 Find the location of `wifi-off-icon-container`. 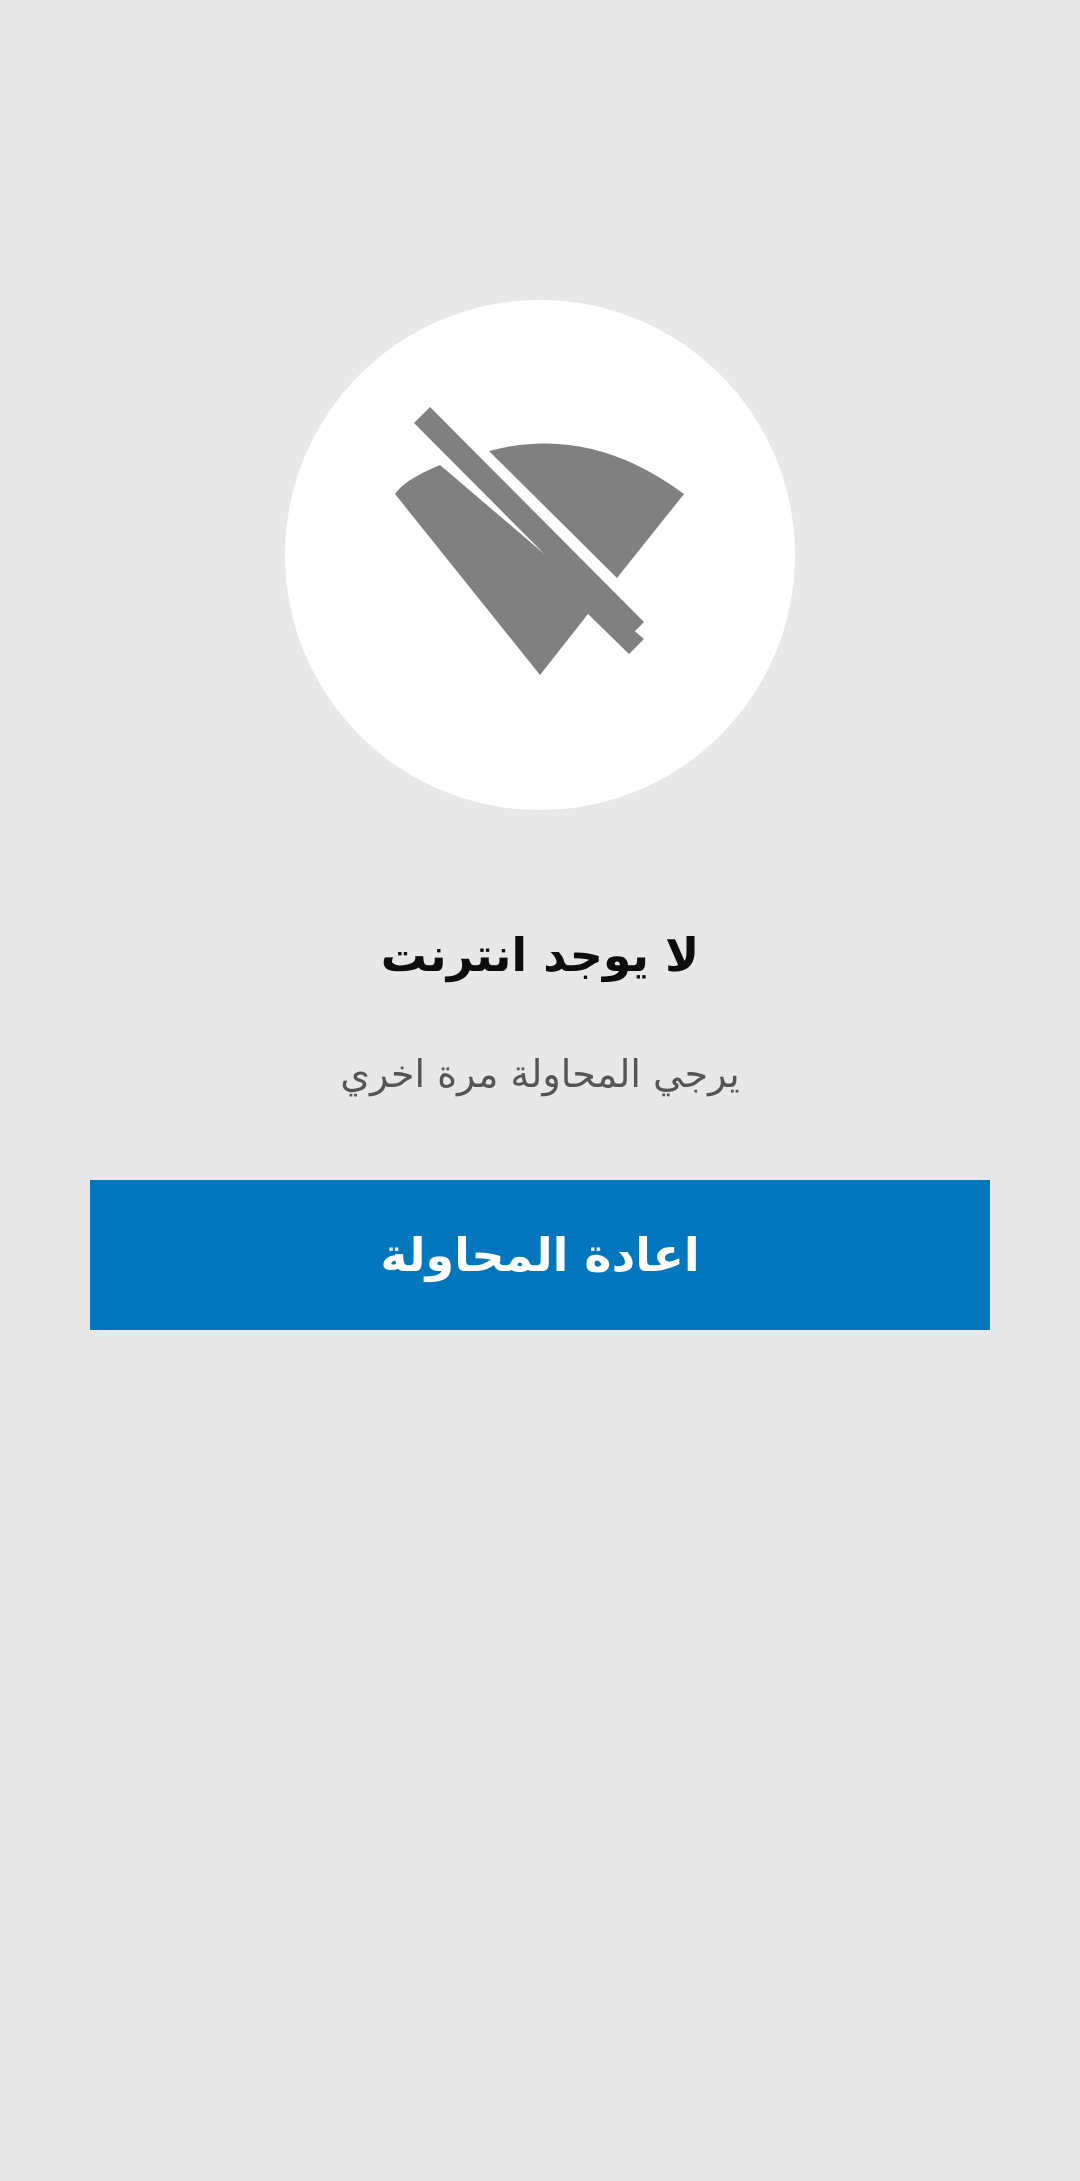

wifi-off-icon-container is located at coordinates (540, 555).